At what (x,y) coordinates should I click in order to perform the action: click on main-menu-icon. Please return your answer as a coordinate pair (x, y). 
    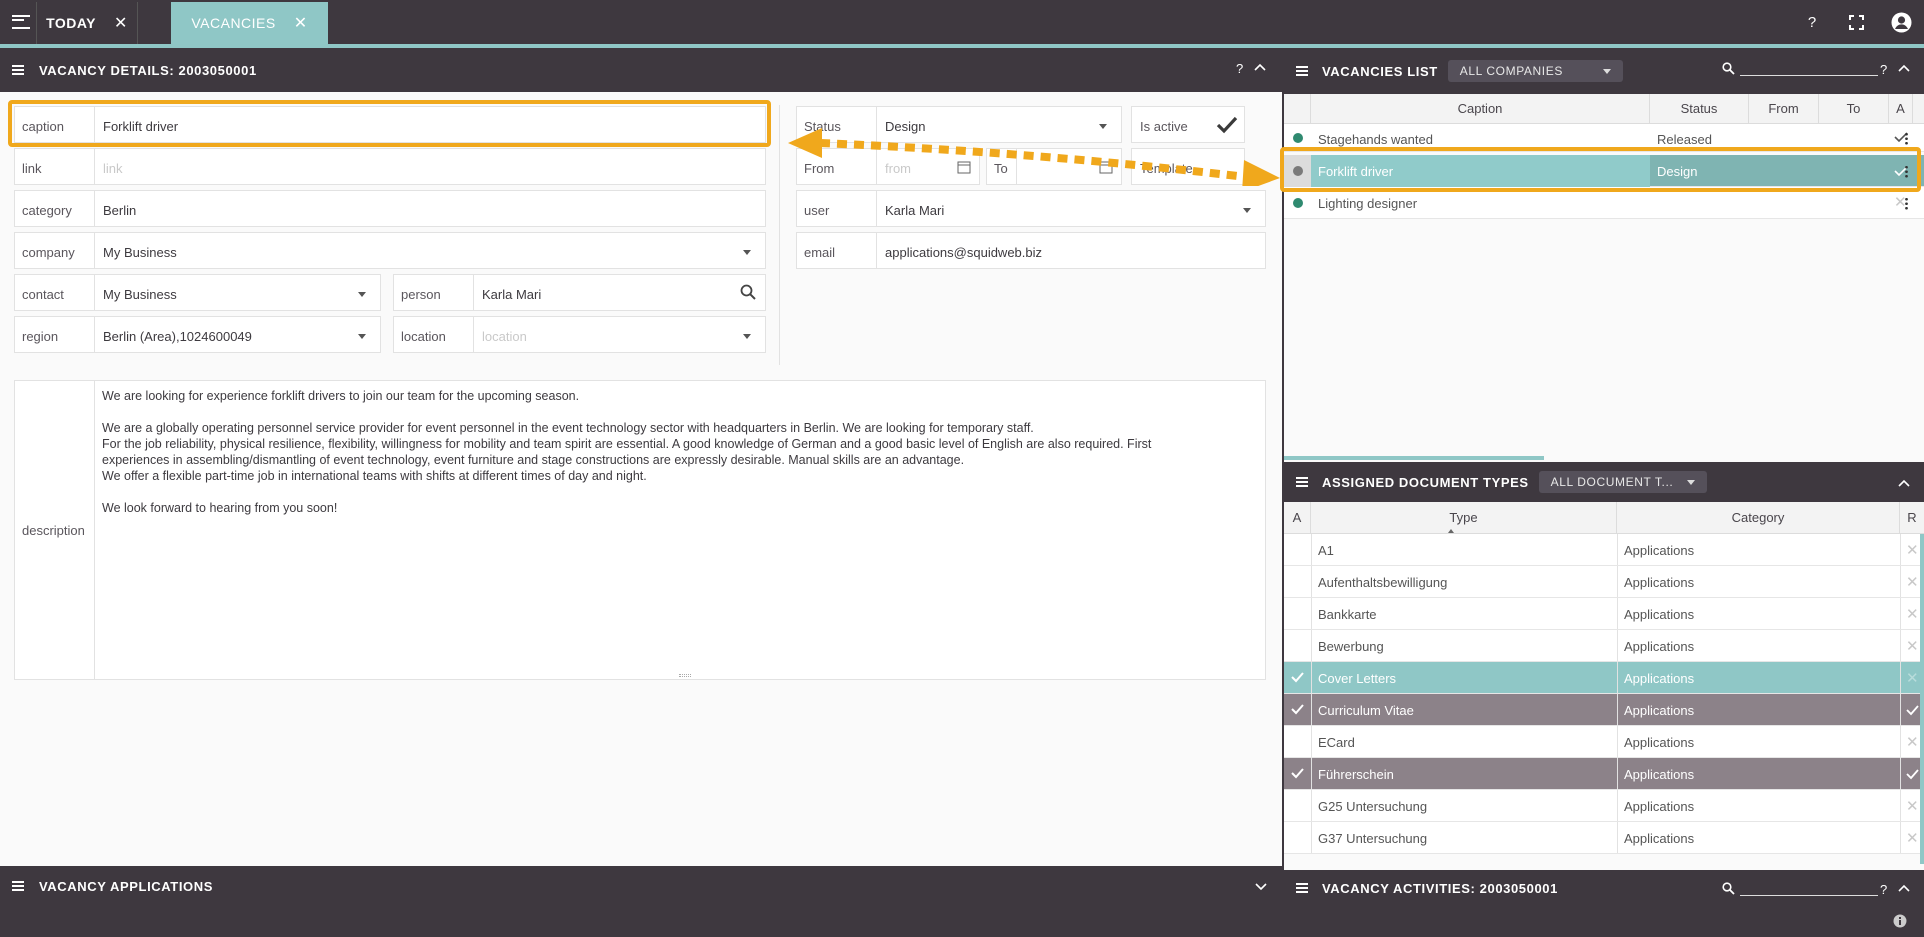
    Looking at the image, I should click on (21, 22).